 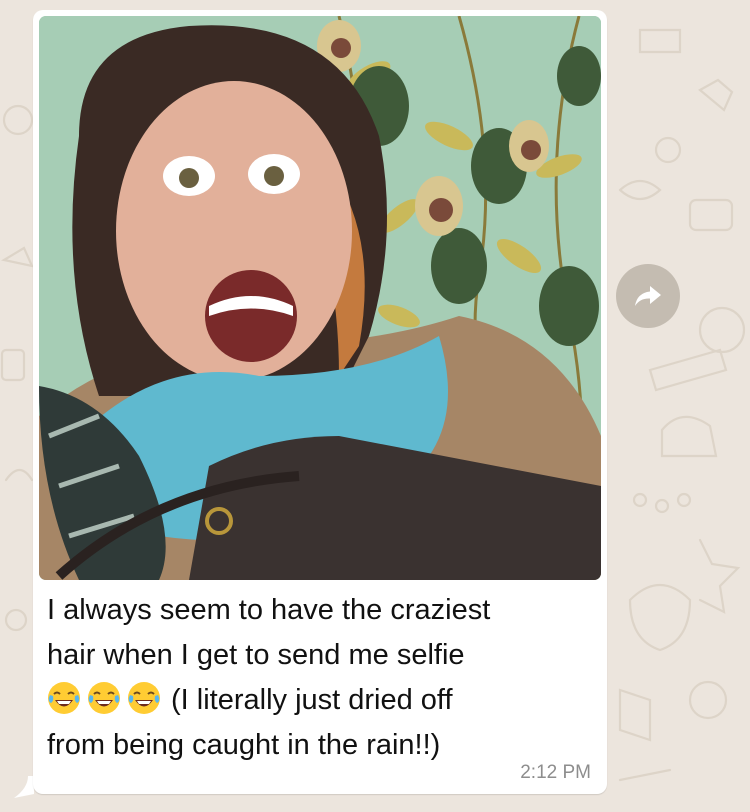 I want to click on caption-line: (I literally just dried off, so click(x=317, y=700).